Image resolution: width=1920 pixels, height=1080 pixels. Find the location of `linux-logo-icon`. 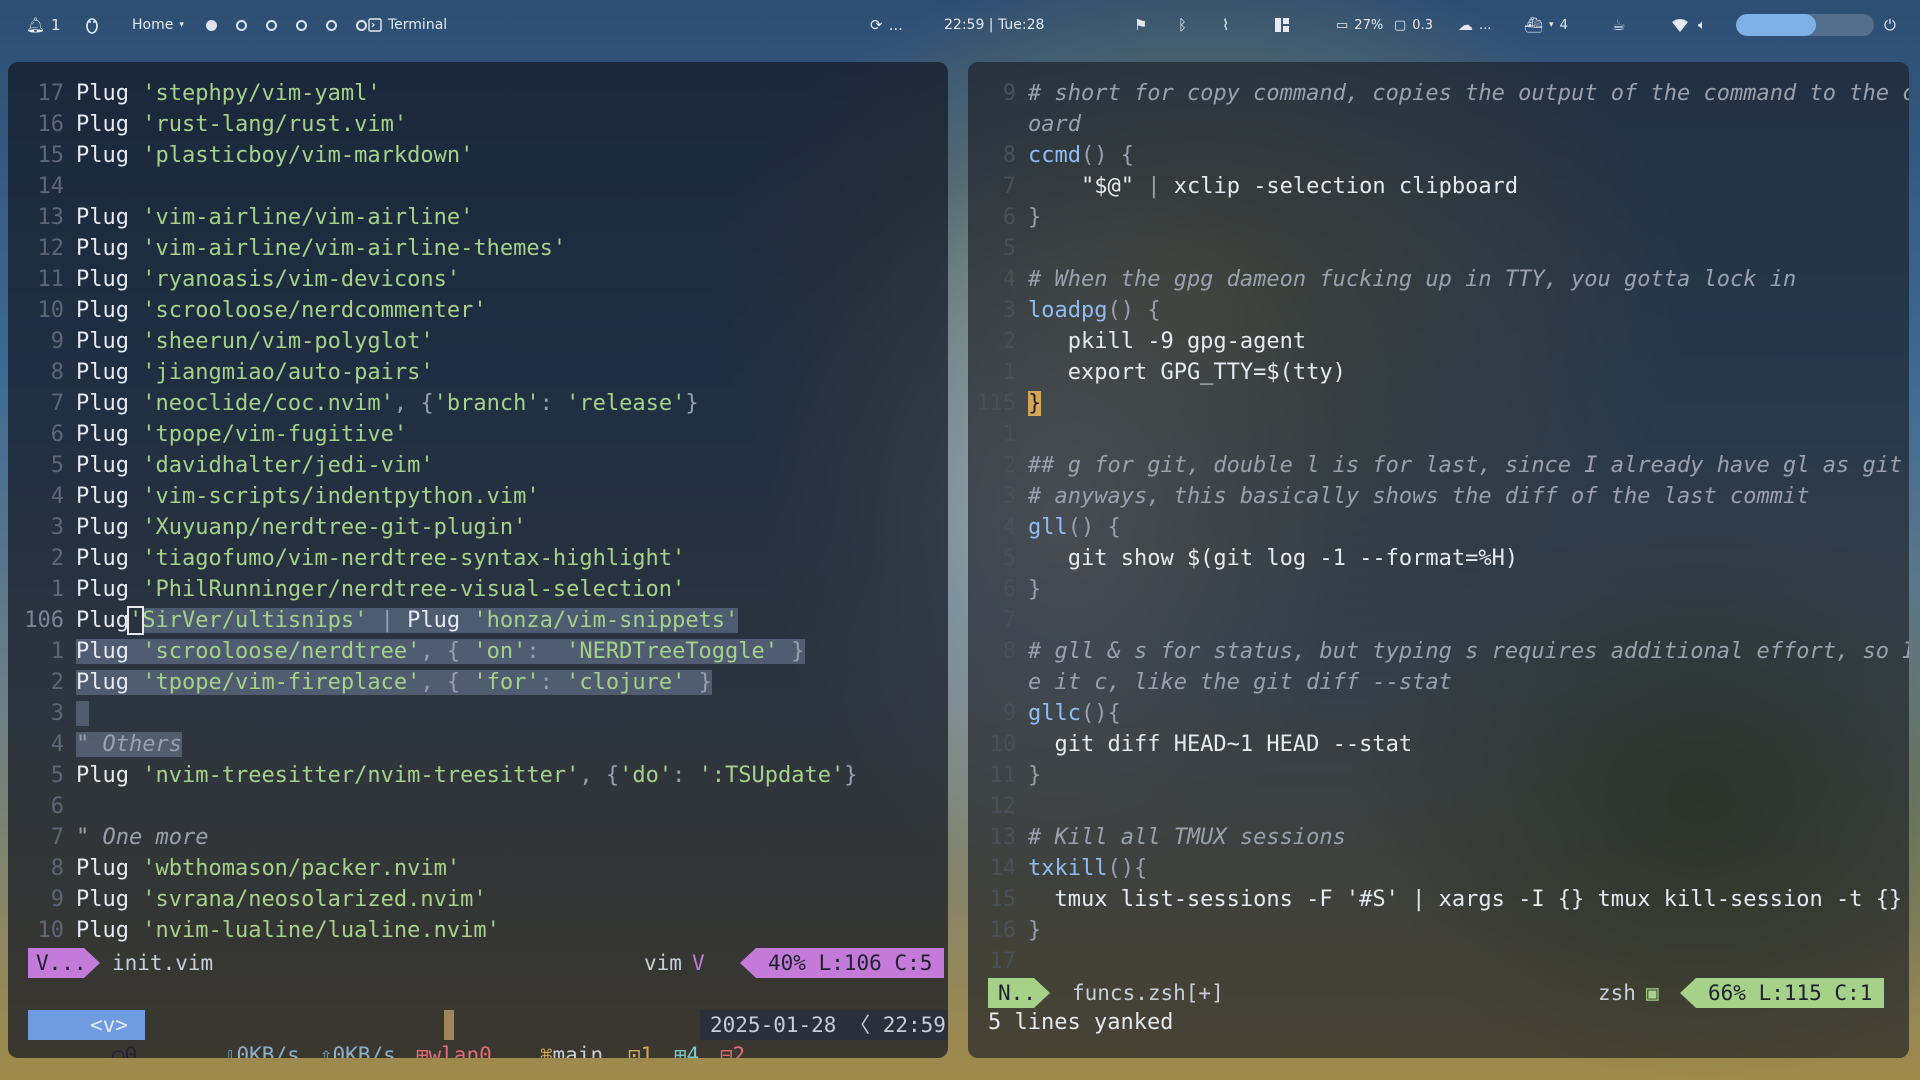

linux-logo-icon is located at coordinates (92, 25).